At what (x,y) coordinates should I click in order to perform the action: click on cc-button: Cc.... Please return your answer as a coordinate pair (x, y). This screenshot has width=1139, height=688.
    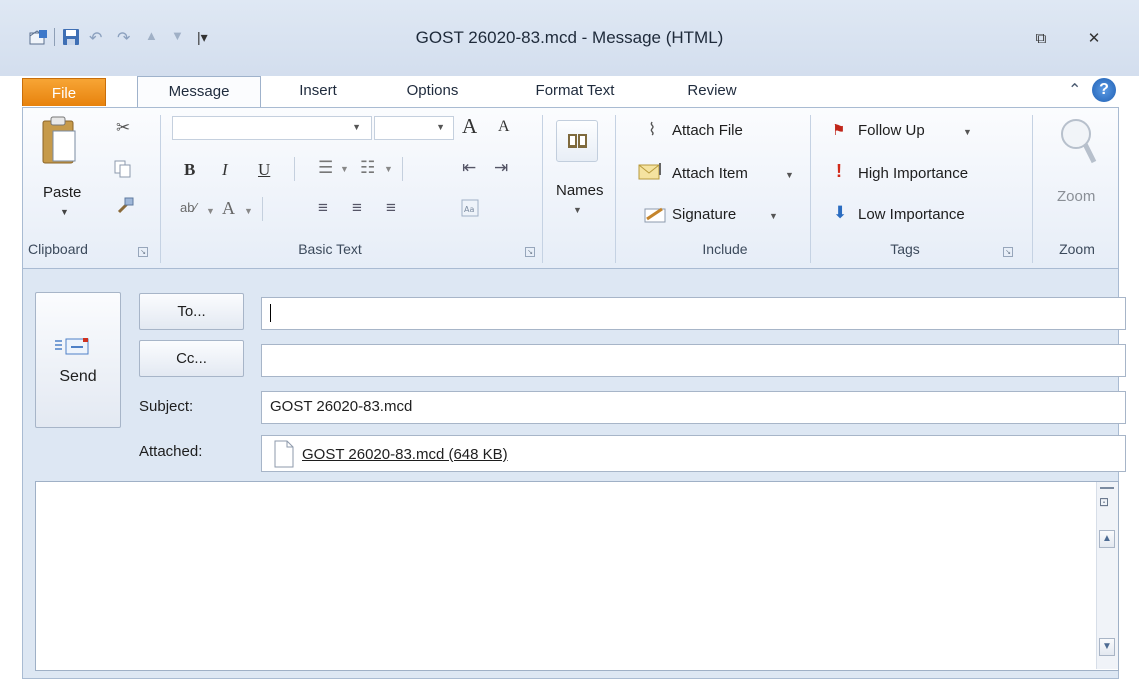
    Looking at the image, I should click on (191, 358).